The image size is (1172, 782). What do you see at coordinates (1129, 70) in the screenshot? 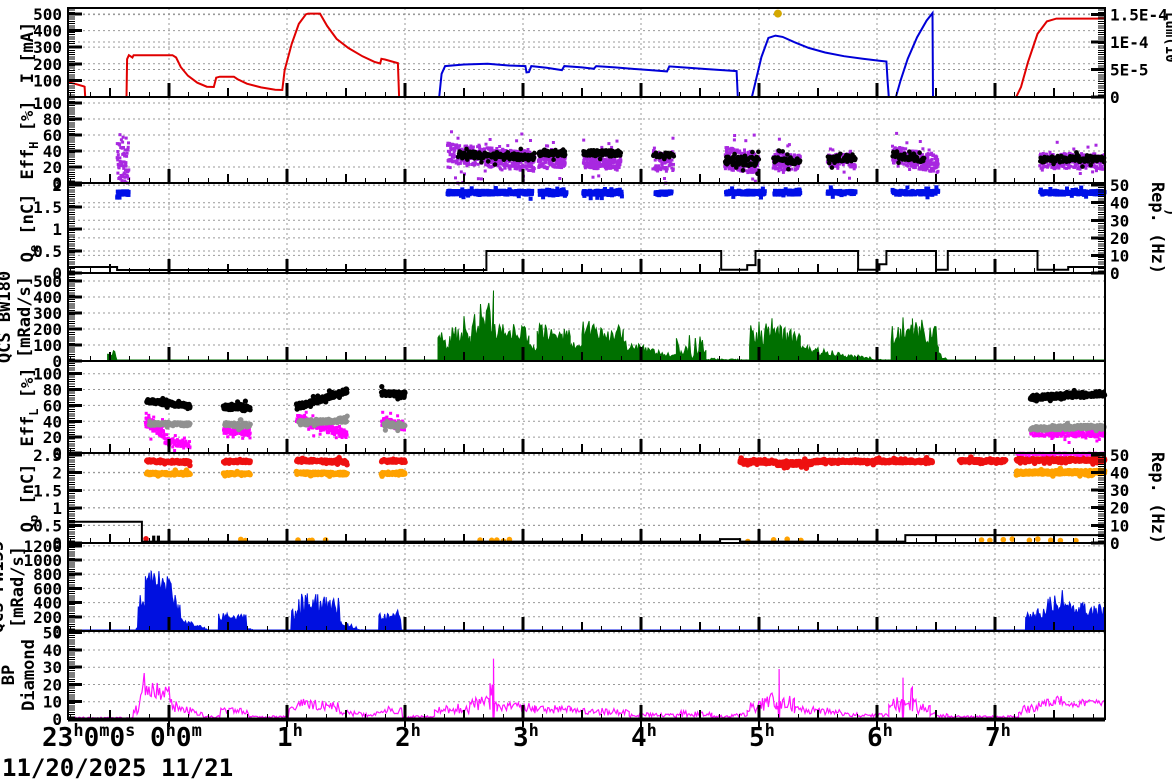
I see `svg-text: 5E-5` at bounding box center [1129, 70].